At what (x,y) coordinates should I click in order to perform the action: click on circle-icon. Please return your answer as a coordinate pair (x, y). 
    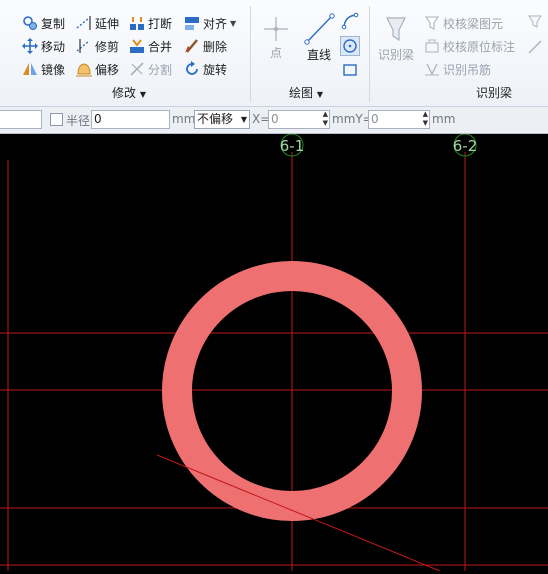
    Looking at the image, I should click on (350, 46).